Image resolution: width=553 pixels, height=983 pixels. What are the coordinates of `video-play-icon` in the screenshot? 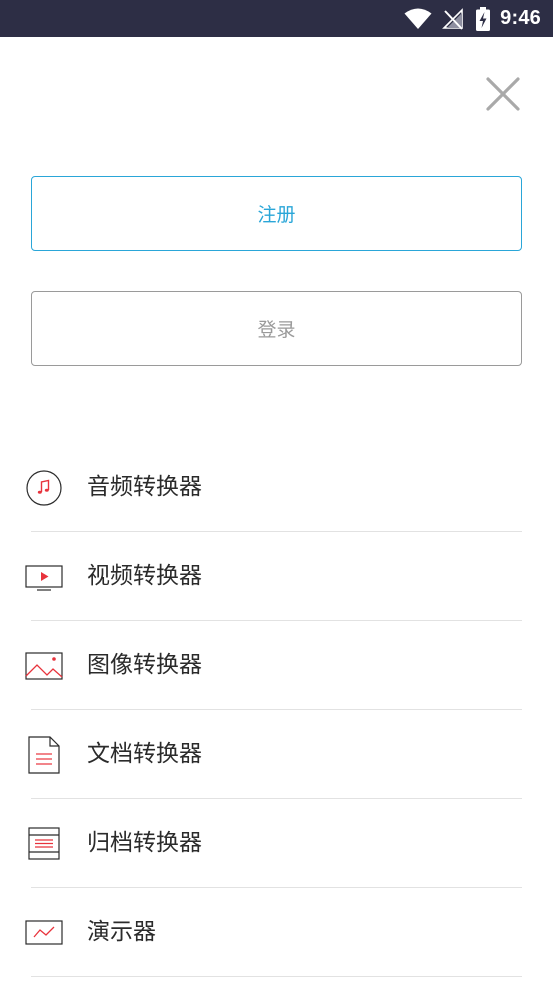 It's located at (44, 577).